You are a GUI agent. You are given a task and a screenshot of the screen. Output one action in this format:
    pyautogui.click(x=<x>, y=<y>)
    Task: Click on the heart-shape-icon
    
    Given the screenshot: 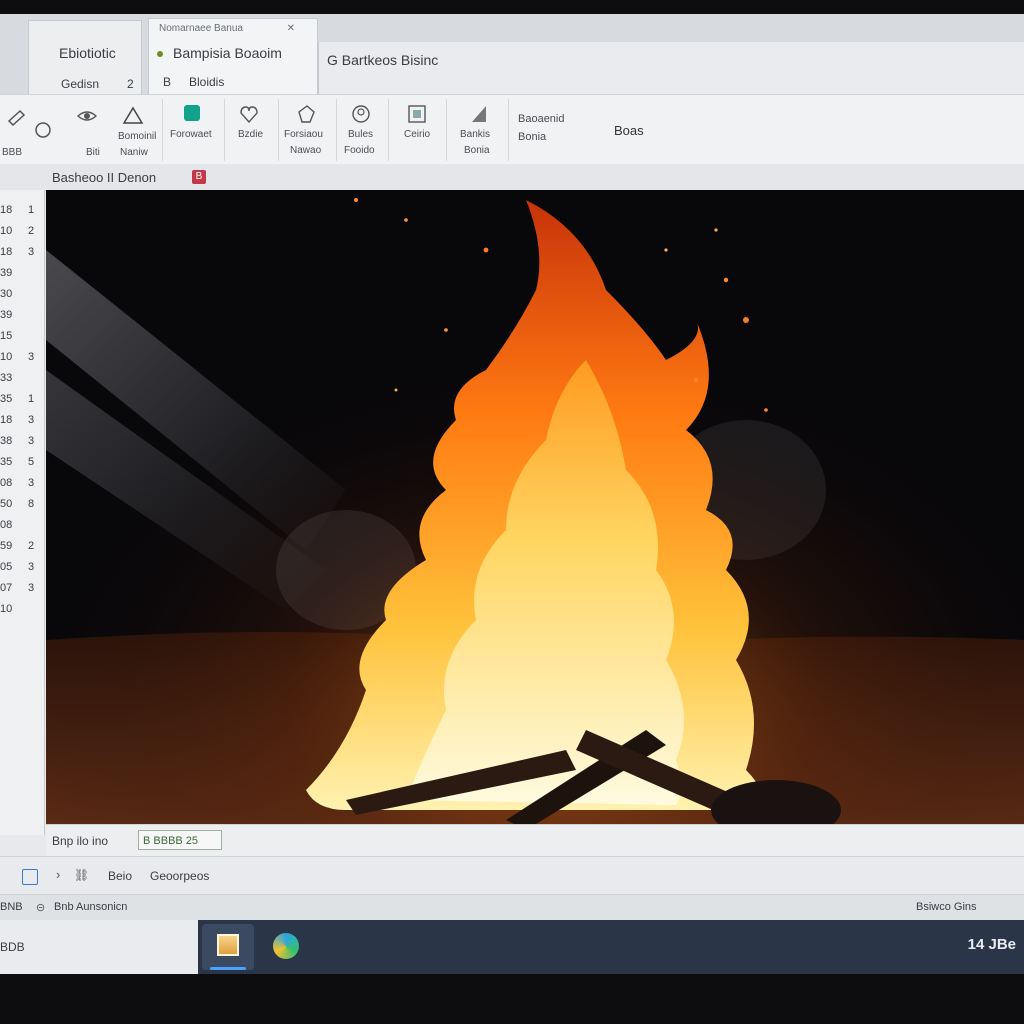 What is the action you would take?
    pyautogui.click(x=249, y=115)
    